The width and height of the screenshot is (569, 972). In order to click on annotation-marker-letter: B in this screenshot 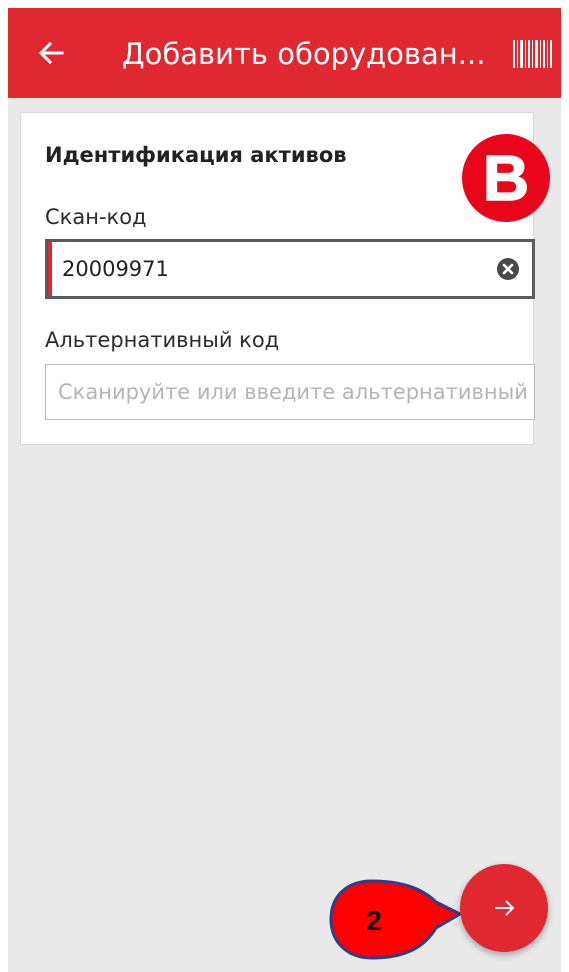, I will do `click(506, 178)`.